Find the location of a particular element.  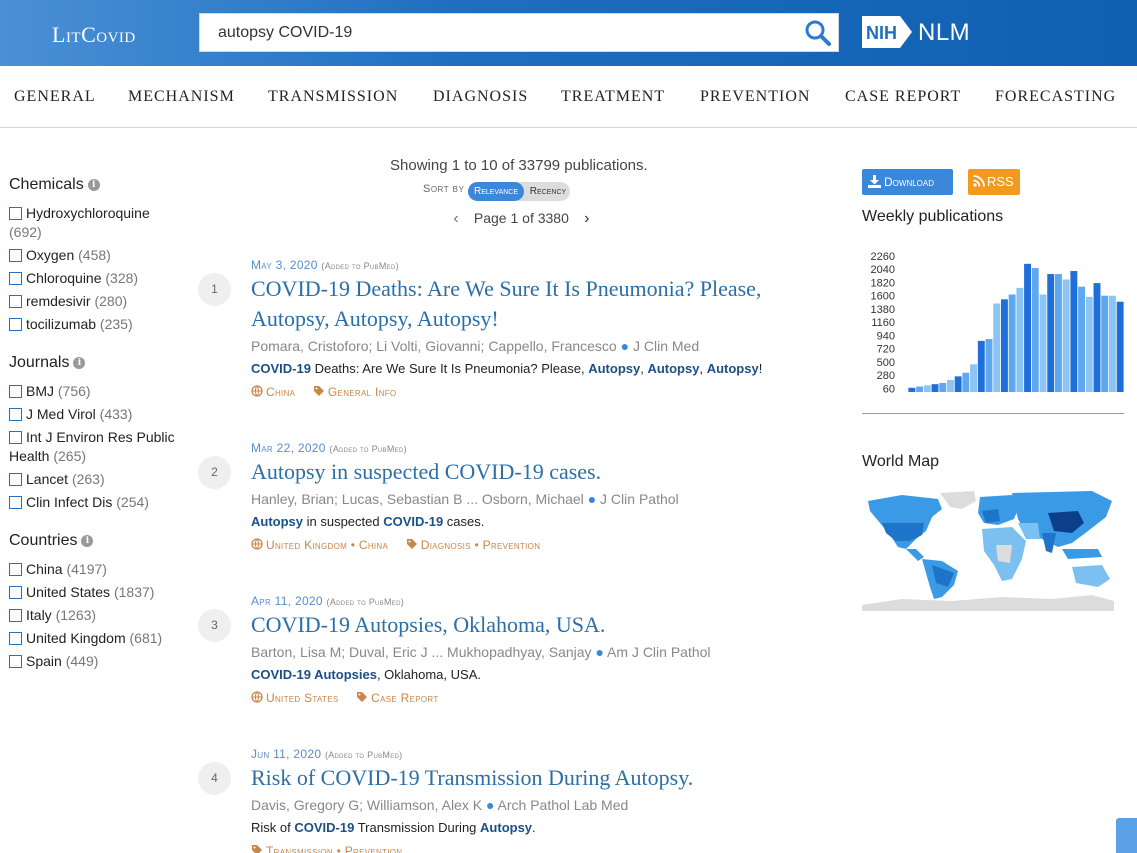

weekly-publications-chart: 226020401820 160013801160940 72050028060 is located at coordinates (994, 321).